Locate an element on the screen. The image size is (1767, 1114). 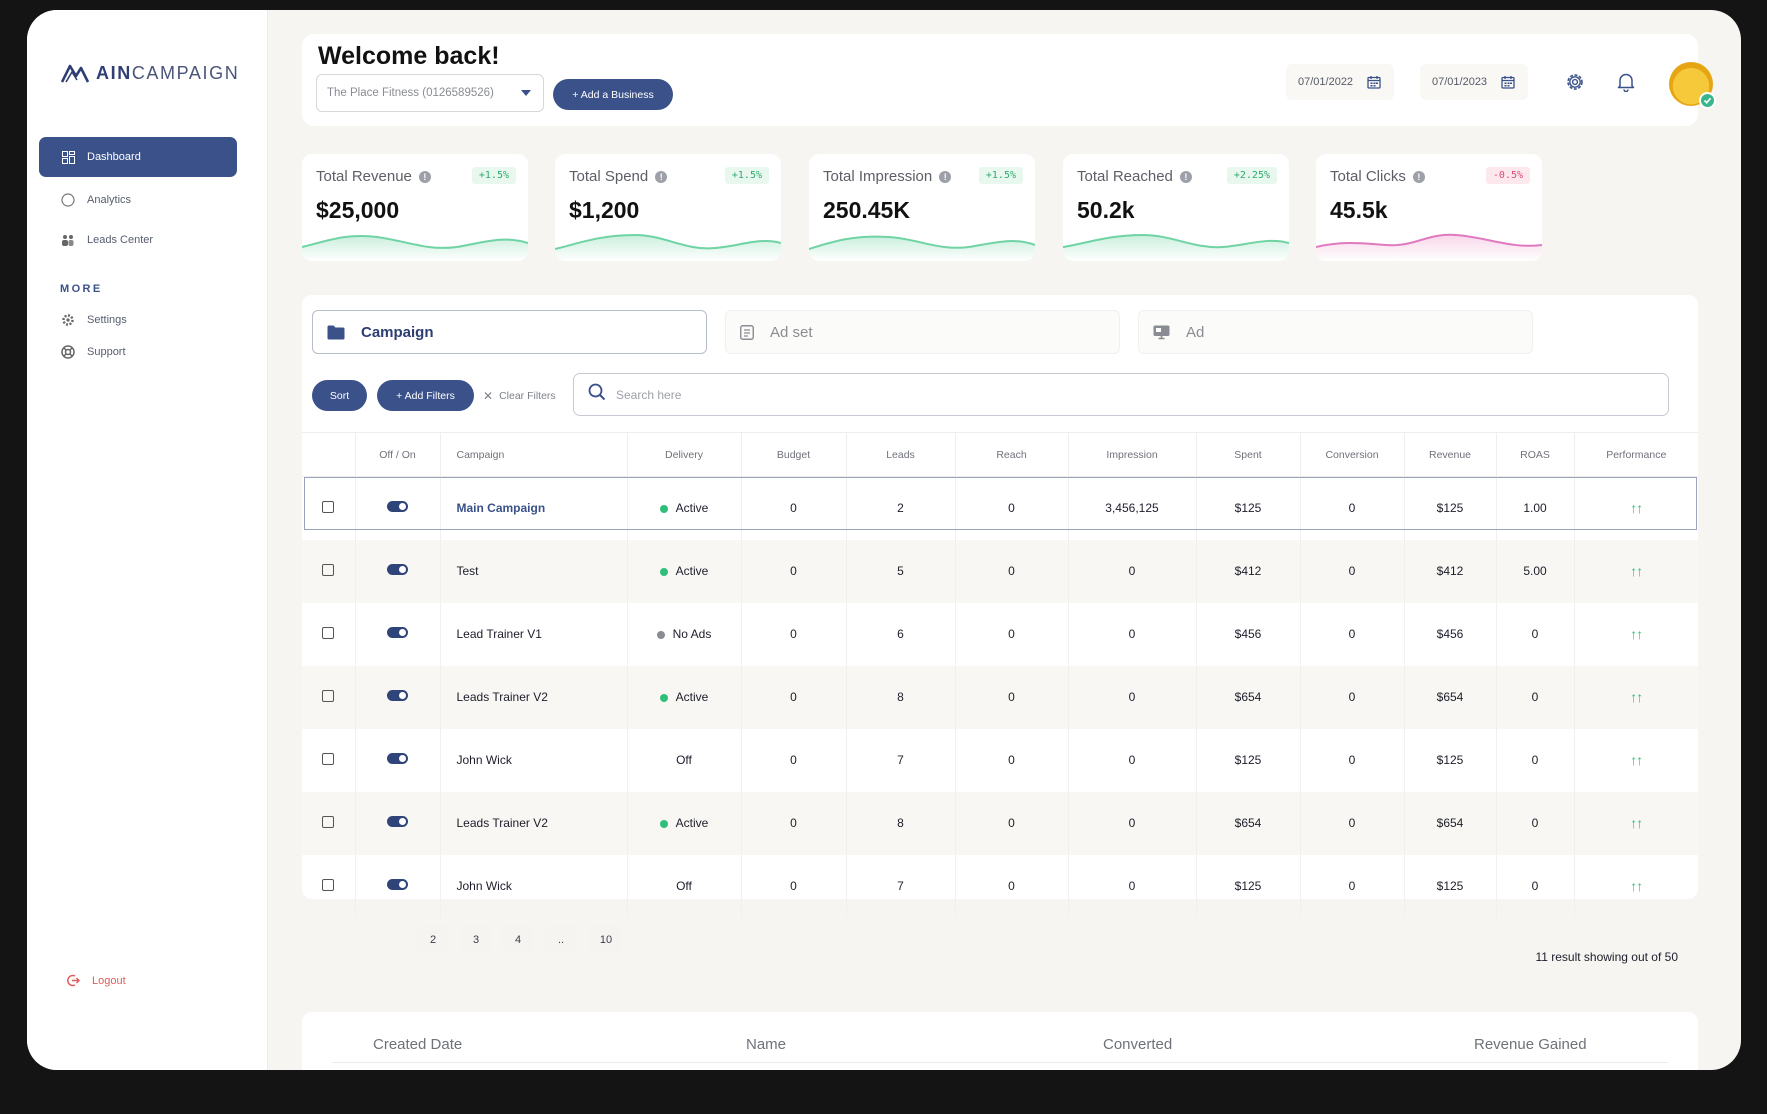
delivery-status: No Ads is located at coordinates (692, 634).